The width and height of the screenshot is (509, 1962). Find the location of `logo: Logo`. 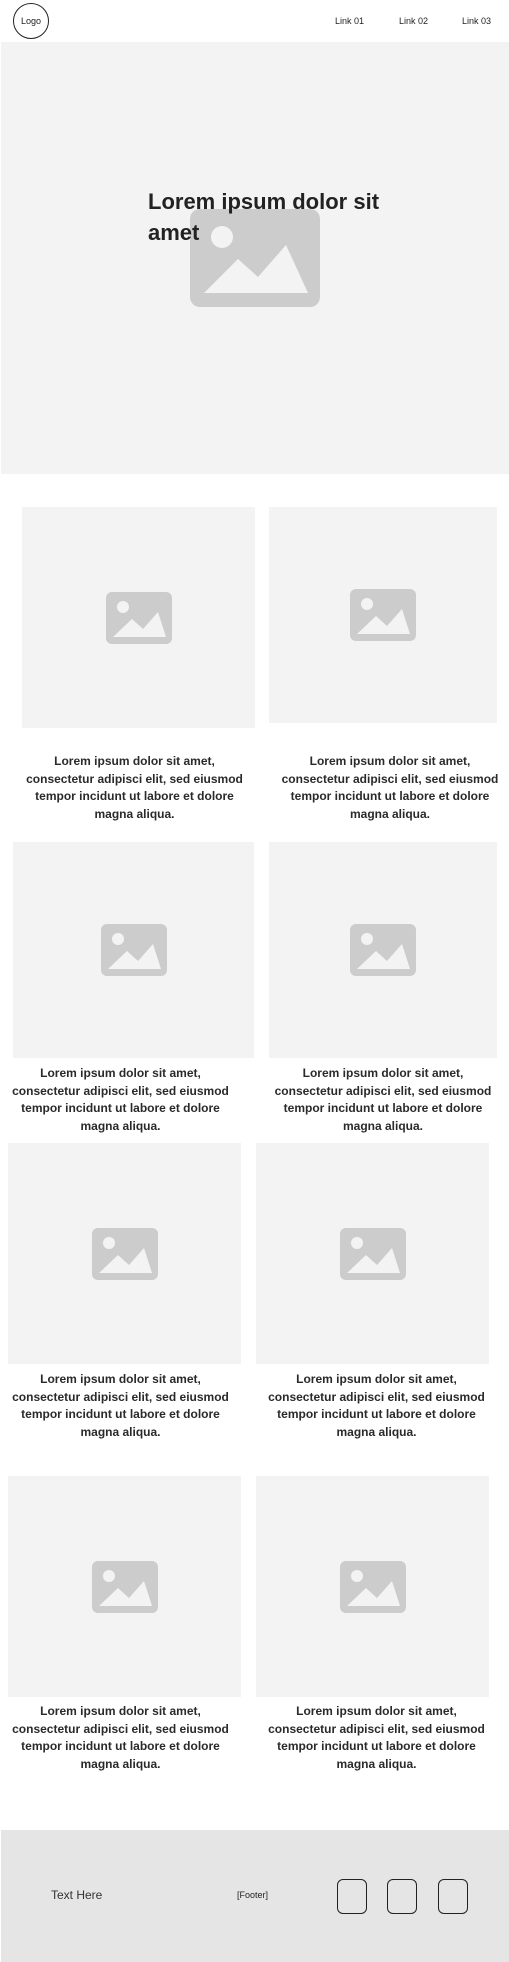

logo: Logo is located at coordinates (31, 21).